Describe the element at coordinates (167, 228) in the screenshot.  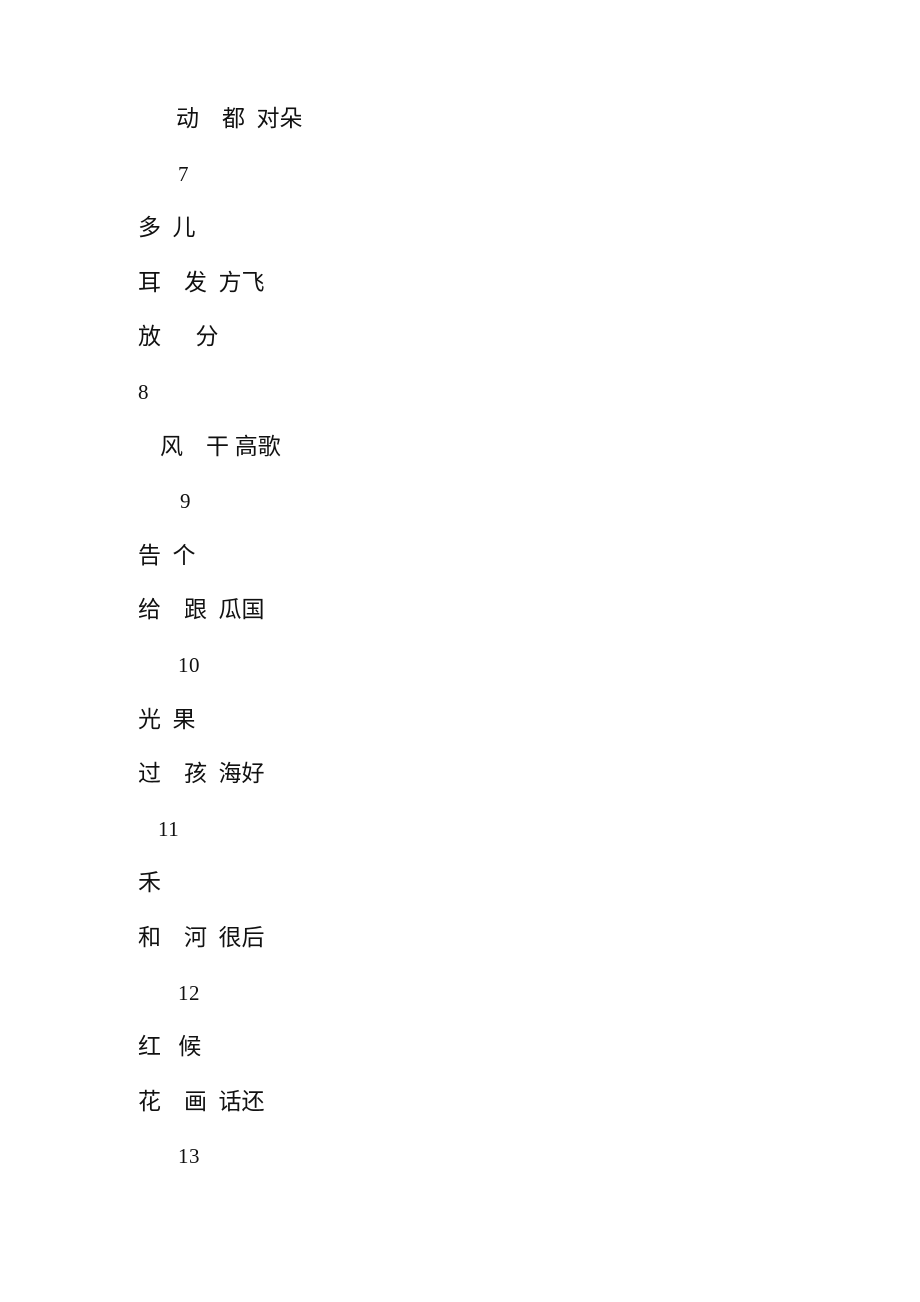
I see `character-line: 多 儿` at that location.